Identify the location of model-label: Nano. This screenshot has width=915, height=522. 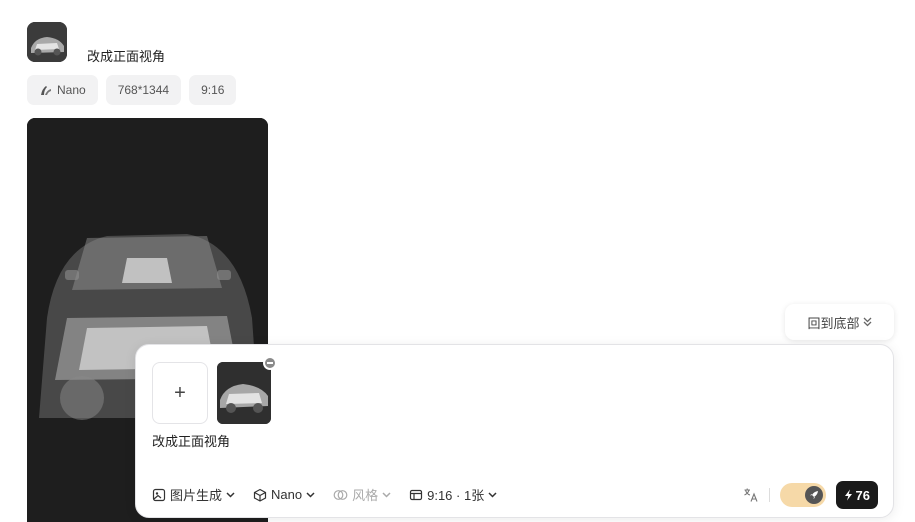
(287, 494).